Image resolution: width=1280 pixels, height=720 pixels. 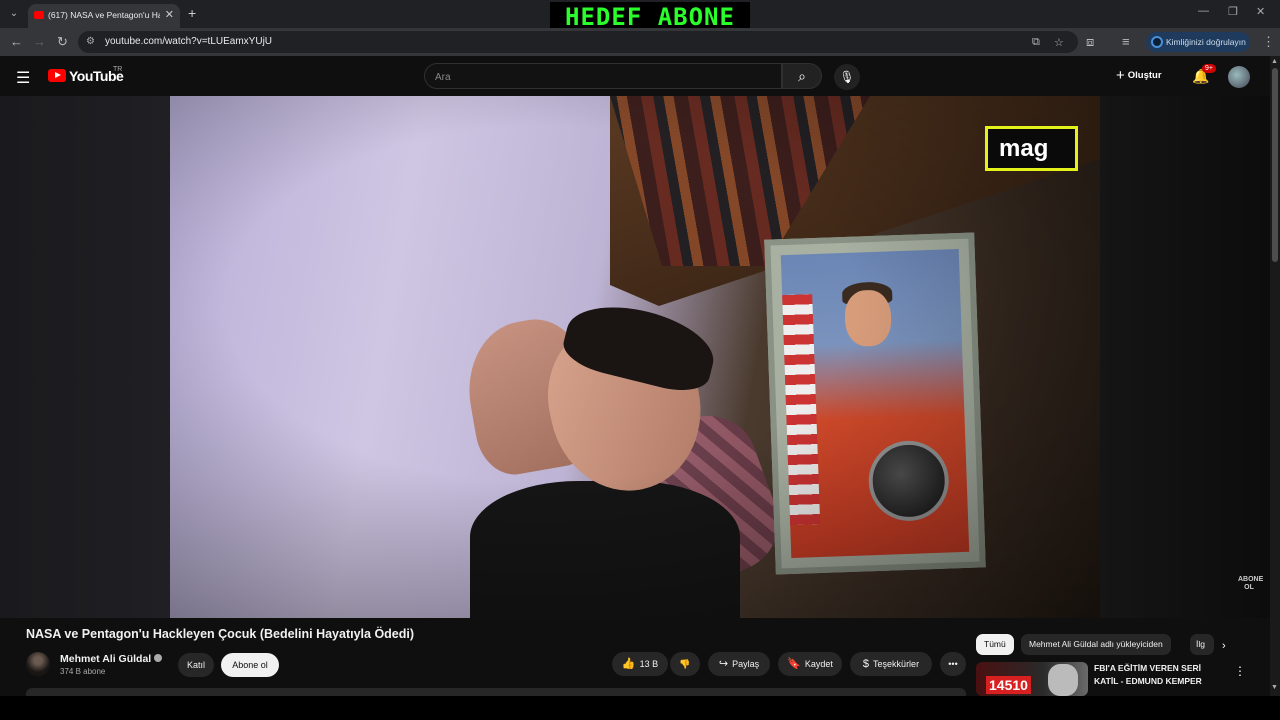 I want to click on profile-dot-icon, so click(x=1157, y=42).